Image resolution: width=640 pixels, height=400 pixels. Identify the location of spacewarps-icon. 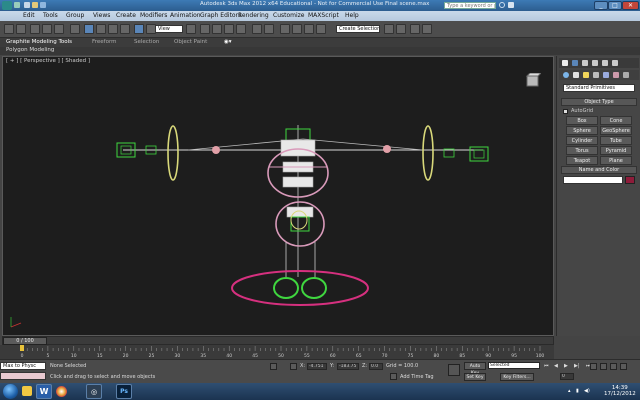
(616, 75).